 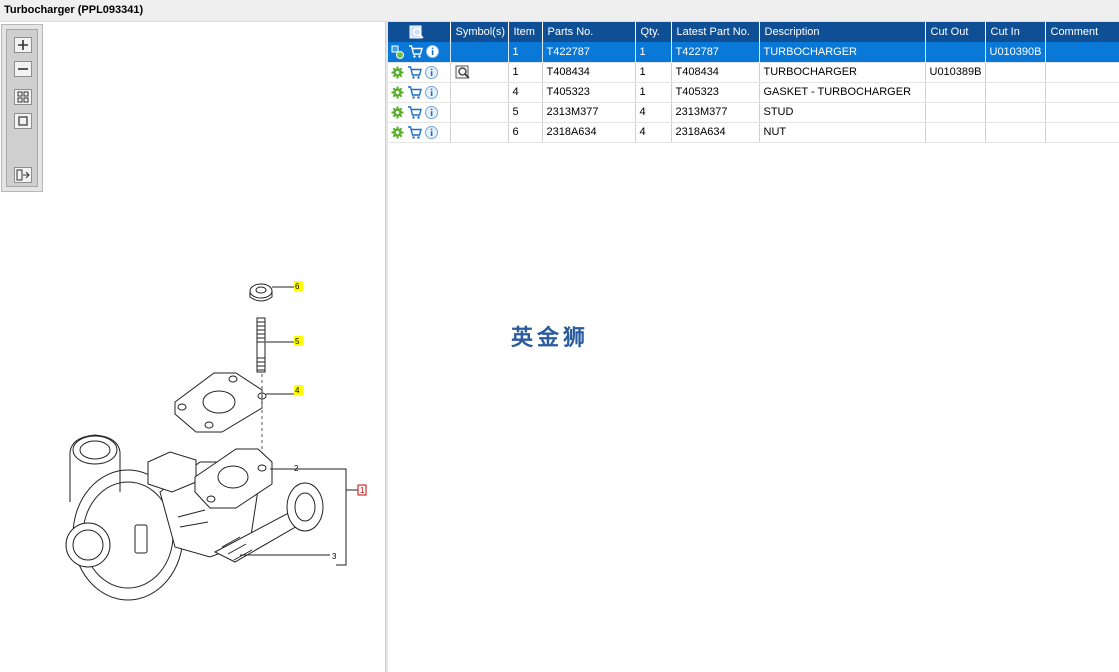 What do you see at coordinates (463, 72) in the screenshot?
I see `magnifier-icon` at bounding box center [463, 72].